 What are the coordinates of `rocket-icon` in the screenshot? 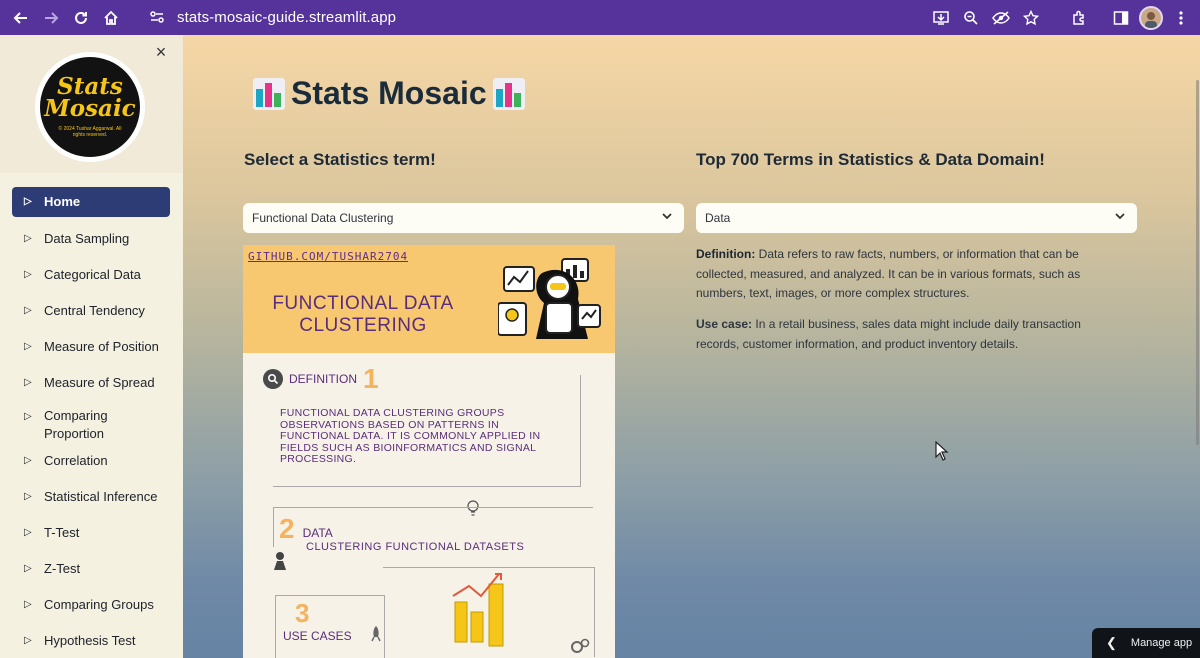 It's located at (376, 634).